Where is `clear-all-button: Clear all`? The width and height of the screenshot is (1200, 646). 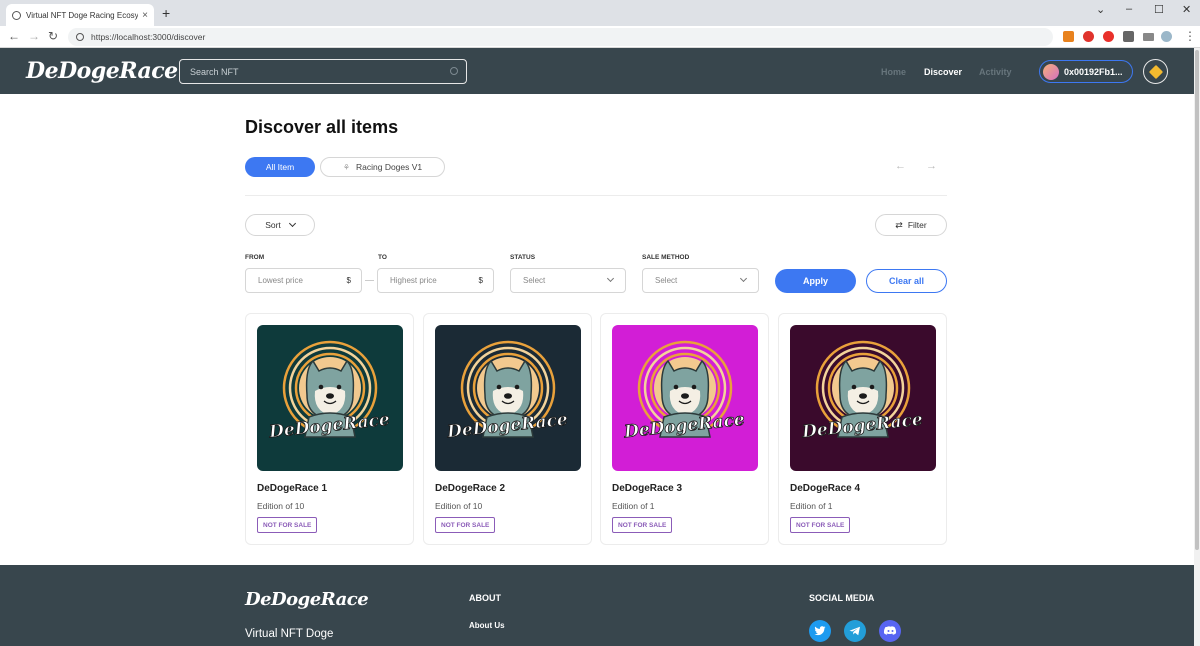
clear-all-button: Clear all is located at coordinates (906, 281).